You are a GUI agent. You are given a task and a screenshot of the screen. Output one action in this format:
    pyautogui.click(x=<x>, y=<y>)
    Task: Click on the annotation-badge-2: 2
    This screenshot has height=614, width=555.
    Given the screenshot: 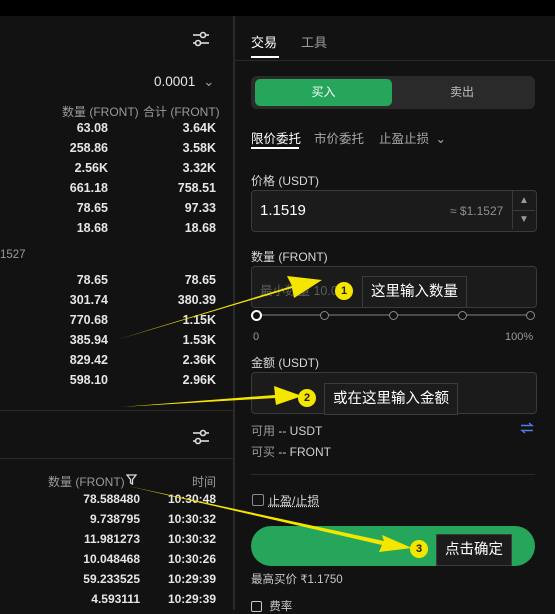 What is the action you would take?
    pyautogui.click(x=307, y=398)
    